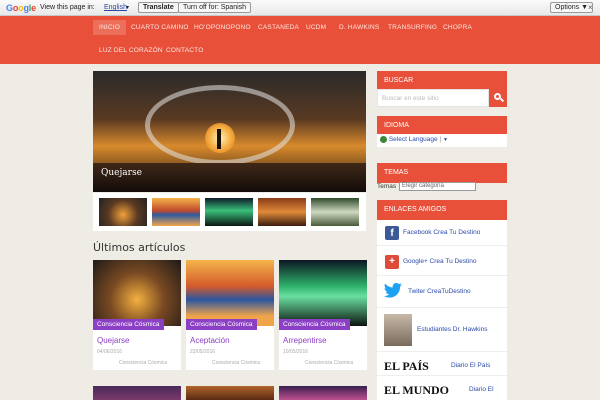 The image size is (600, 400). I want to click on search-widget-header: BUSCAR, so click(442, 81).